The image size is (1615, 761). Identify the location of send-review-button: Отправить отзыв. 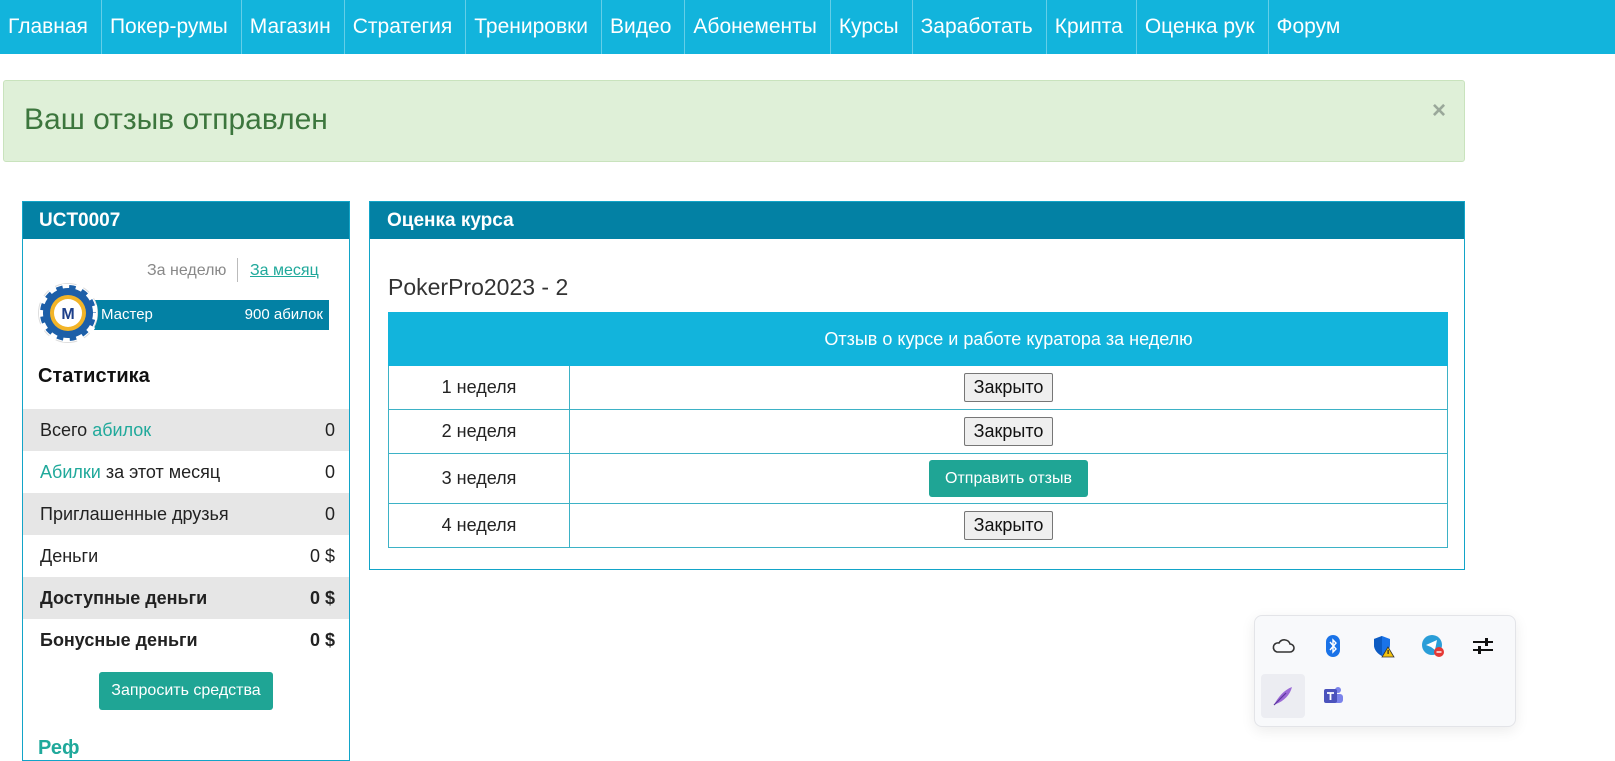
(1008, 478).